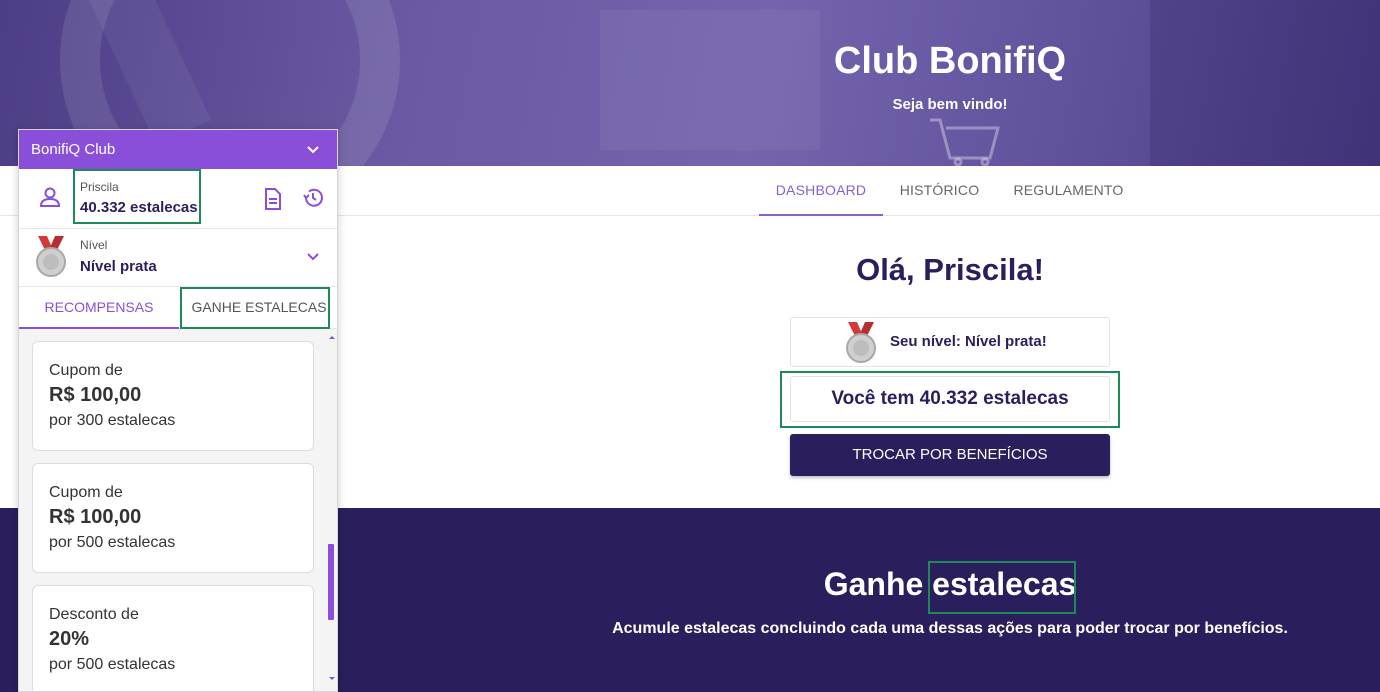 The height and width of the screenshot is (692, 1380). Describe the element at coordinates (178, 149) in the screenshot. I see `widget-header: BonifiQ Club` at that location.